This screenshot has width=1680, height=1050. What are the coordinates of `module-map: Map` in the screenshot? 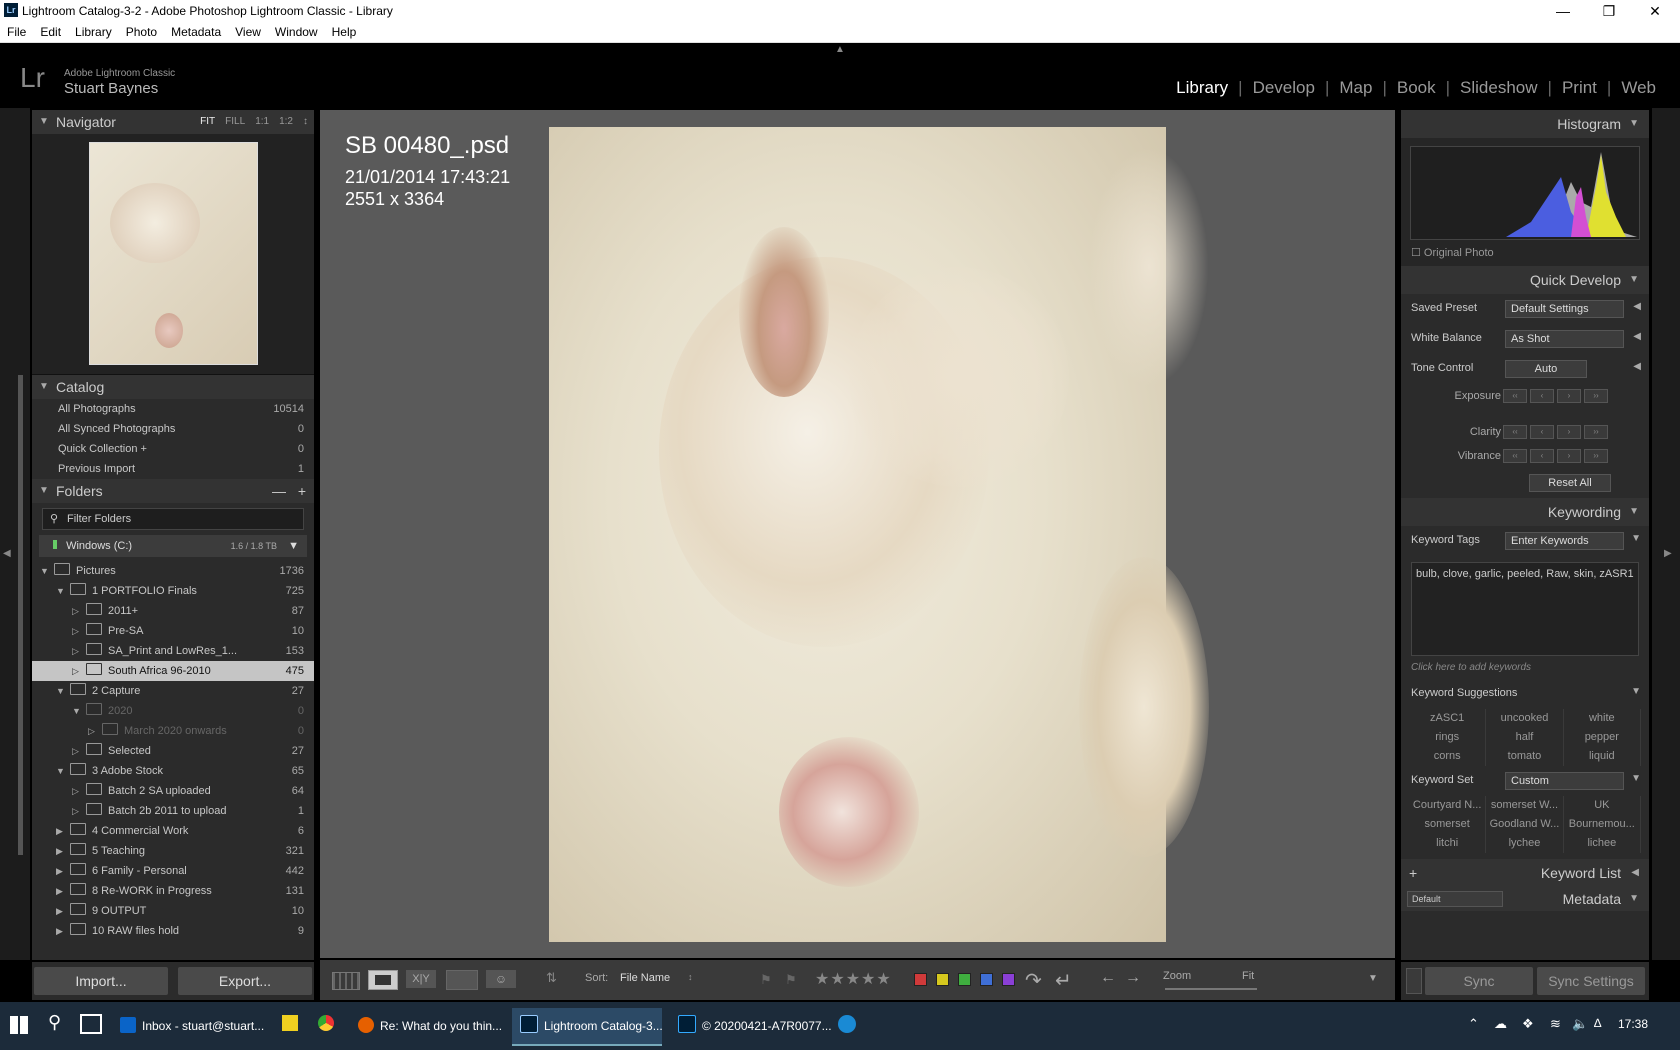 It's located at (1355, 87).